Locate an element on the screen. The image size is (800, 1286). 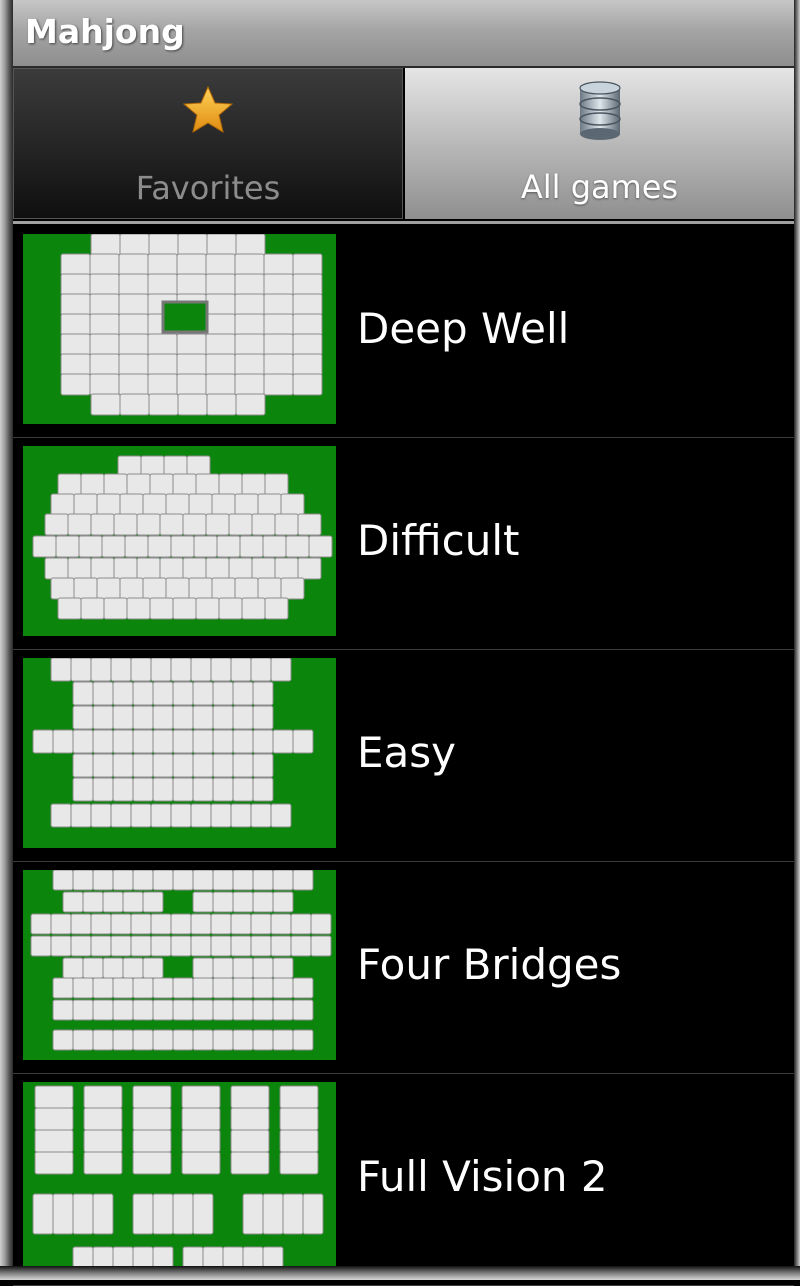
tab-all-games-label: All games is located at coordinates (599, 187).